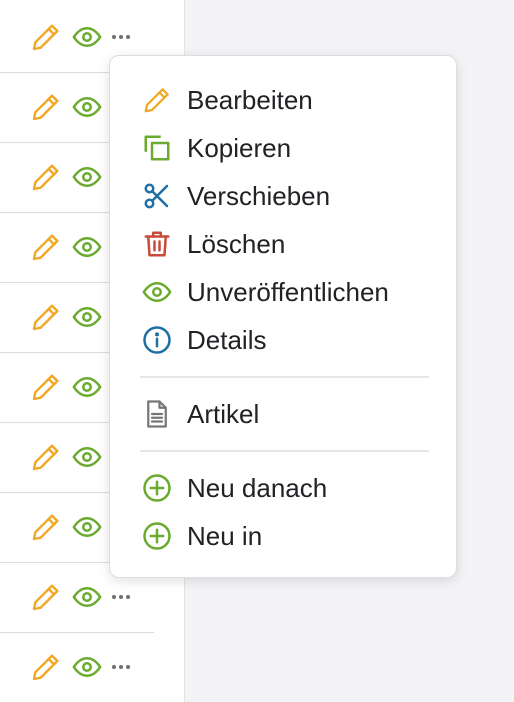  Describe the element at coordinates (225, 535) in the screenshot. I see `menu-item-label: Neu in` at that location.